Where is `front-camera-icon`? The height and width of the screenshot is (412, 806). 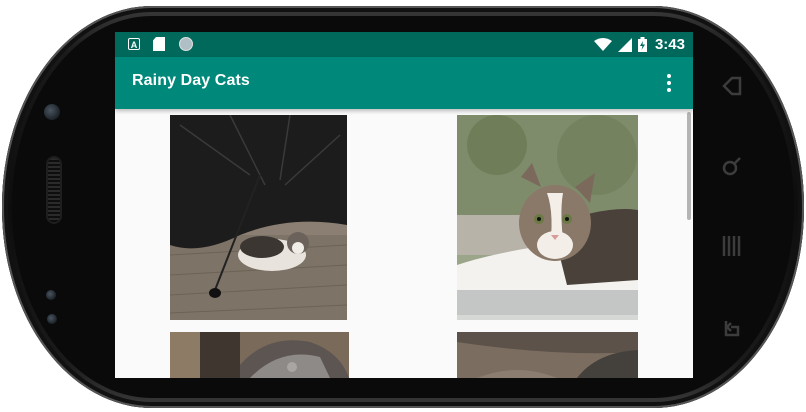 front-camera-icon is located at coordinates (52, 112).